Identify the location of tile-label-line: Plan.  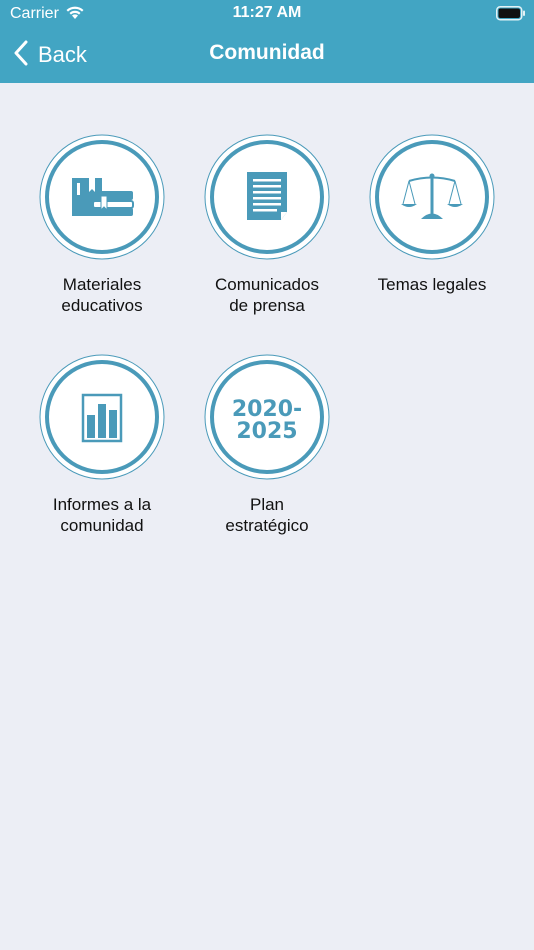
(267, 504).